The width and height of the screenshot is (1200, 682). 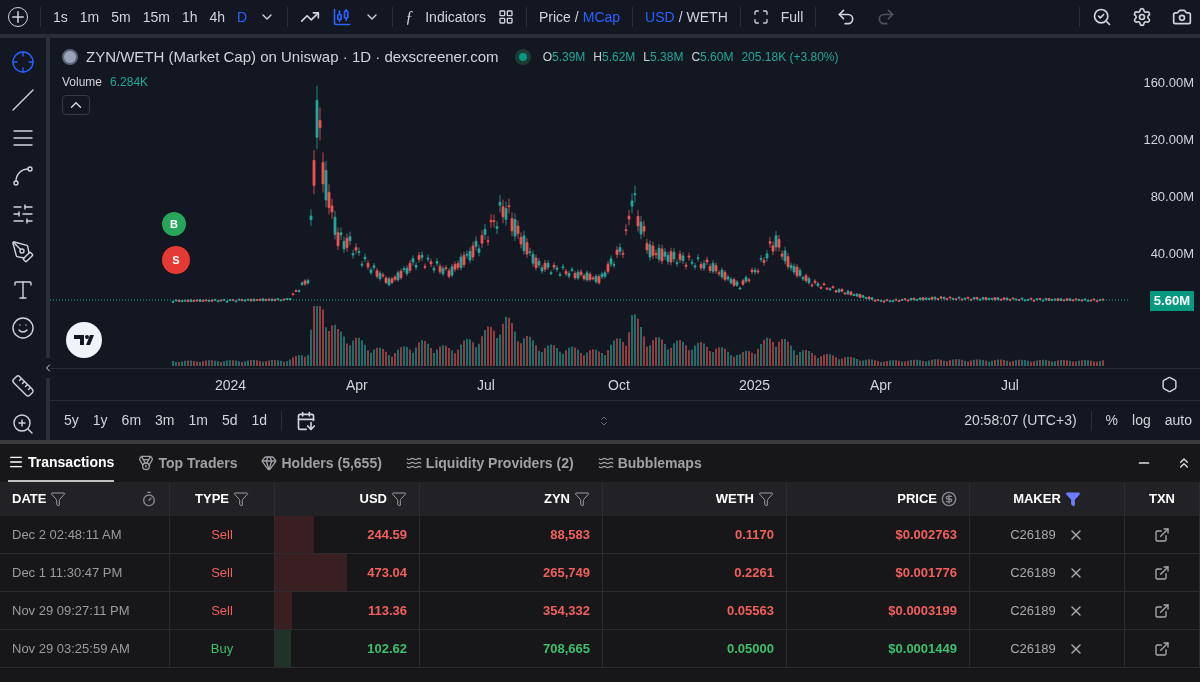 What do you see at coordinates (1171, 301) in the screenshot?
I see `last-price-tag: 5.60M` at bounding box center [1171, 301].